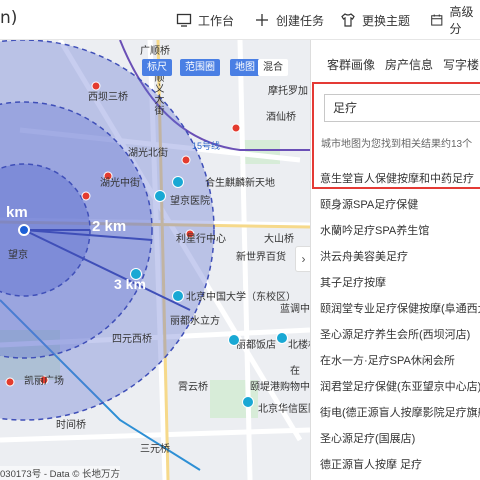 This screenshot has width=480, height=480. I want to click on chevron-right-icon: ›, so click(303, 259).